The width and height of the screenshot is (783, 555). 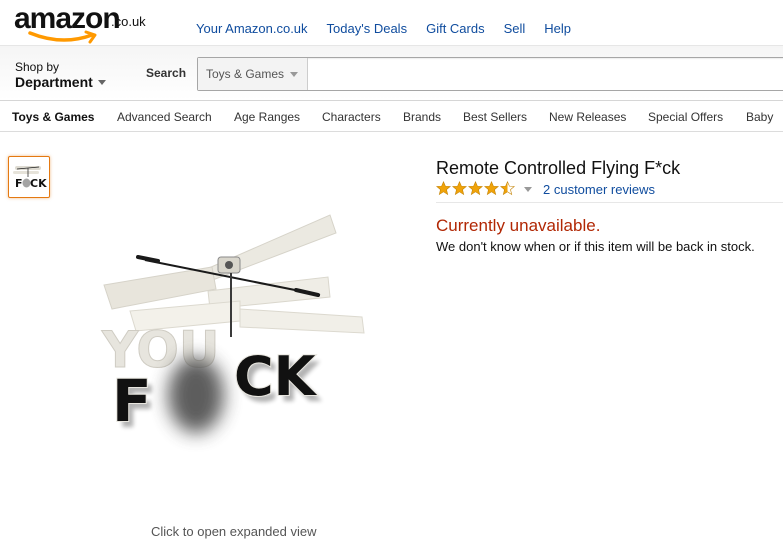 I want to click on subnav-toys-games: Toys & Games, so click(x=53, y=117).